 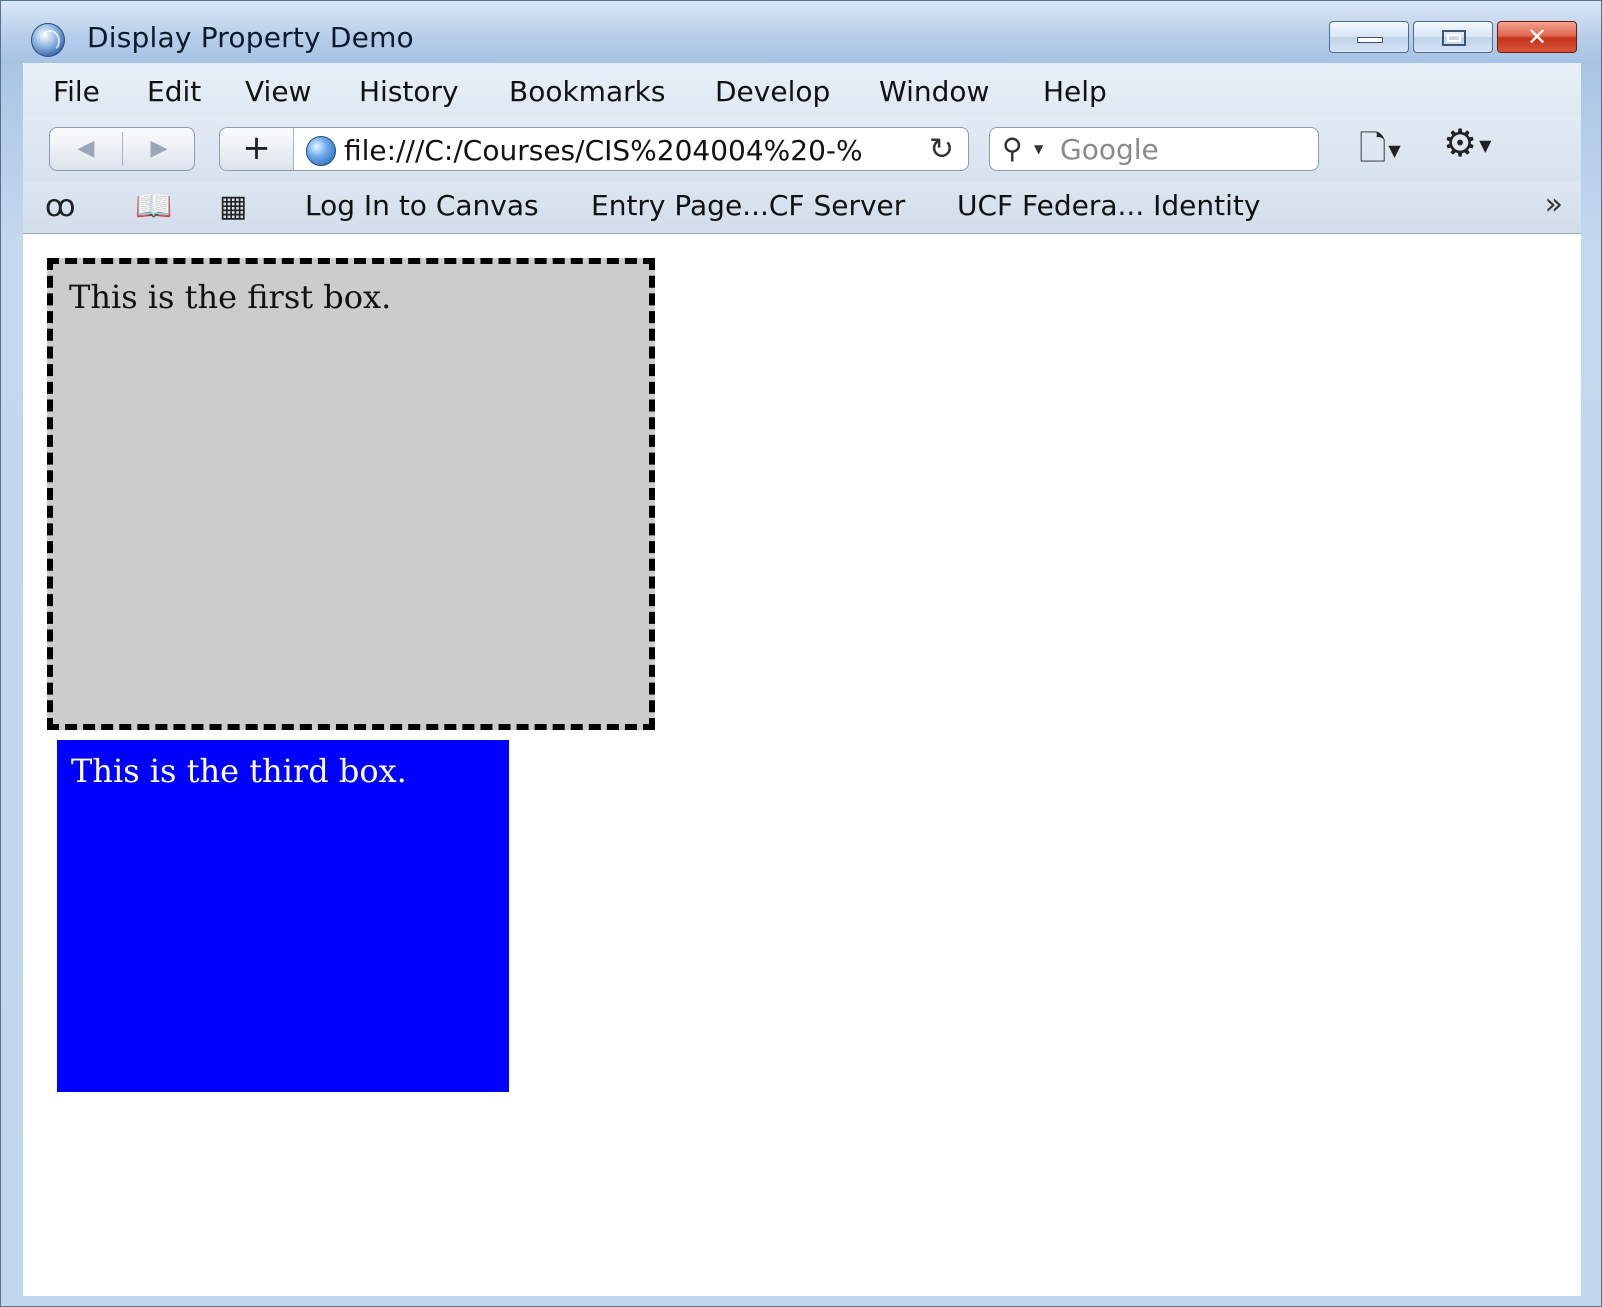 What do you see at coordinates (1554, 204) in the screenshot?
I see `chevron-more-icon: »` at bounding box center [1554, 204].